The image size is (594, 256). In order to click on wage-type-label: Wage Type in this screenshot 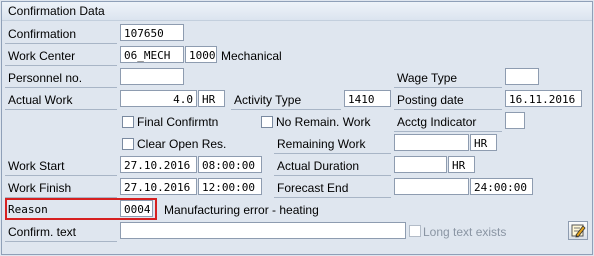, I will do `click(427, 78)`.